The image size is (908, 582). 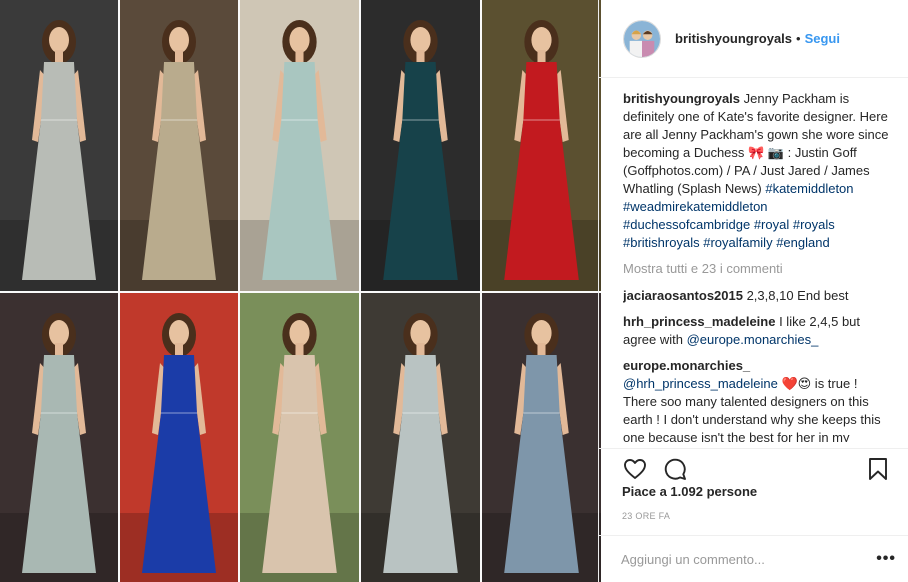 What do you see at coordinates (814, 224) in the screenshot?
I see `hashtag-link: #royals` at bounding box center [814, 224].